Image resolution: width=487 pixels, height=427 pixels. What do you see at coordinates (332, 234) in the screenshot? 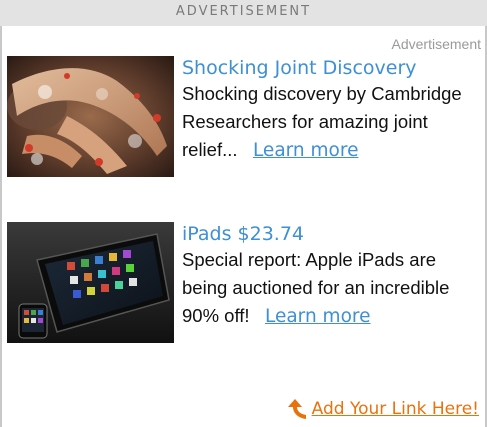
I see `ad-title-link: iPads $23.74` at bounding box center [332, 234].